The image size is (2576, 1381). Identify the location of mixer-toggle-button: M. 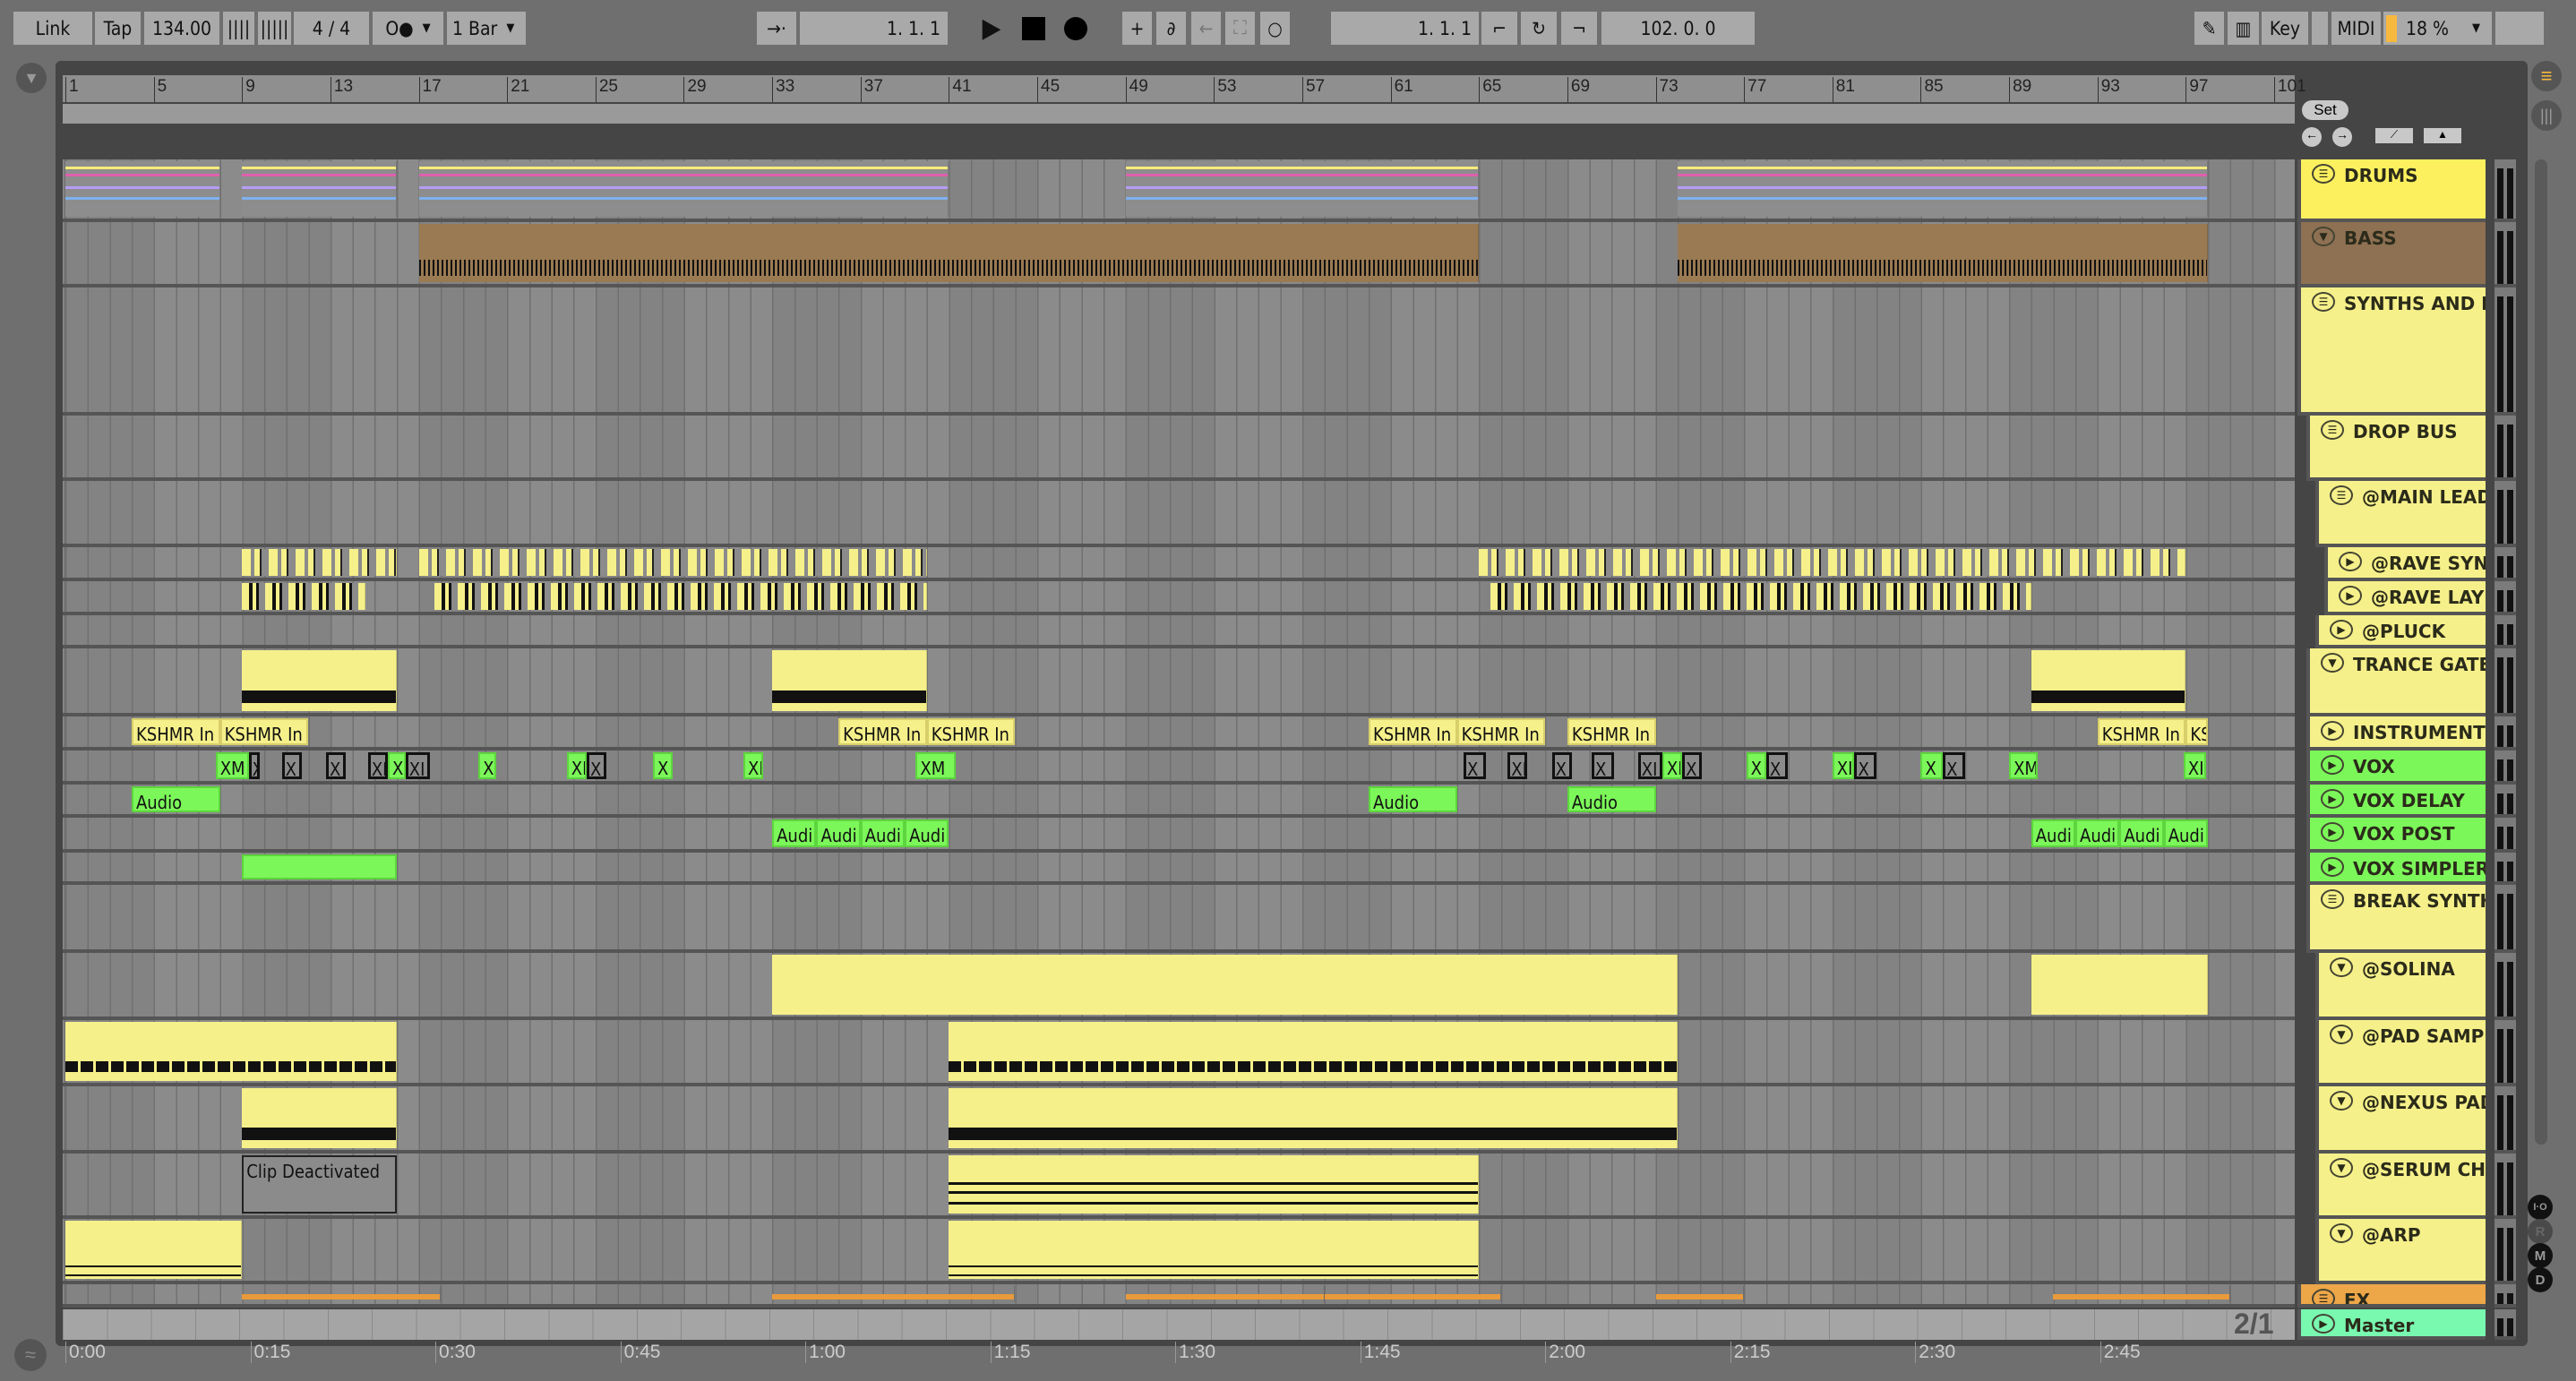
(2540, 1255).